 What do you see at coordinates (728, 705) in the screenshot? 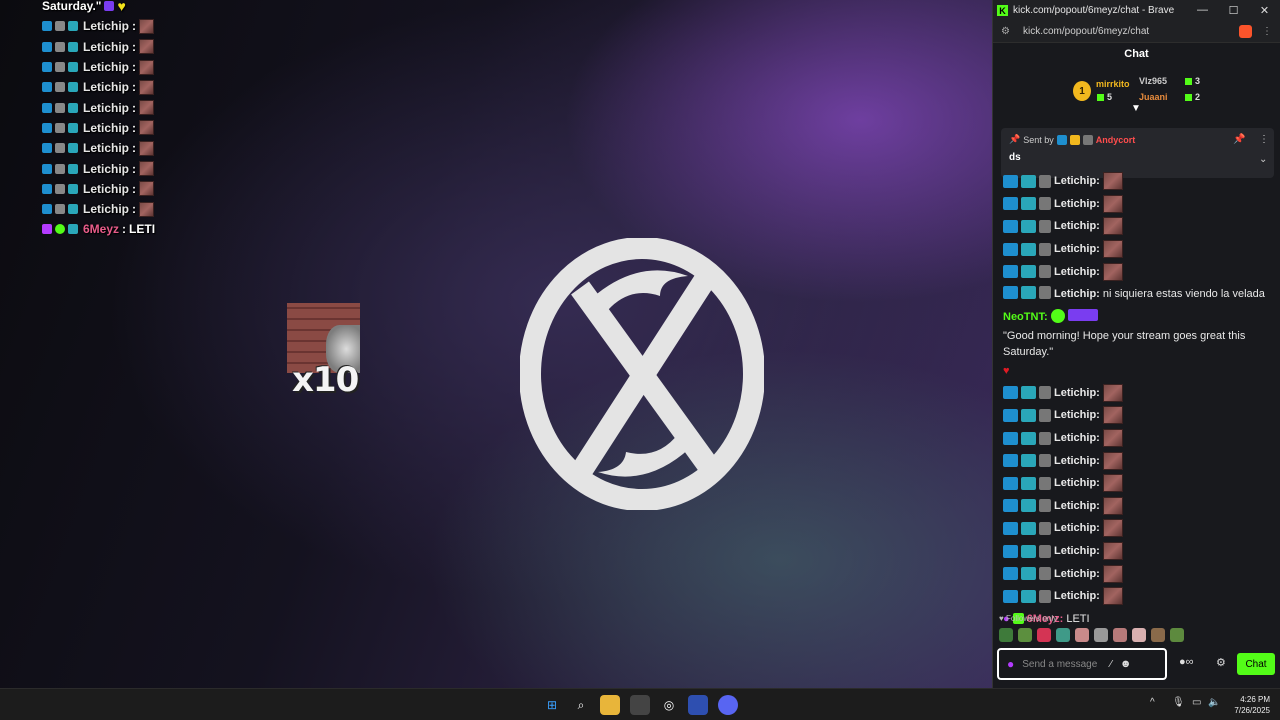
I see `discord-icon` at bounding box center [728, 705].